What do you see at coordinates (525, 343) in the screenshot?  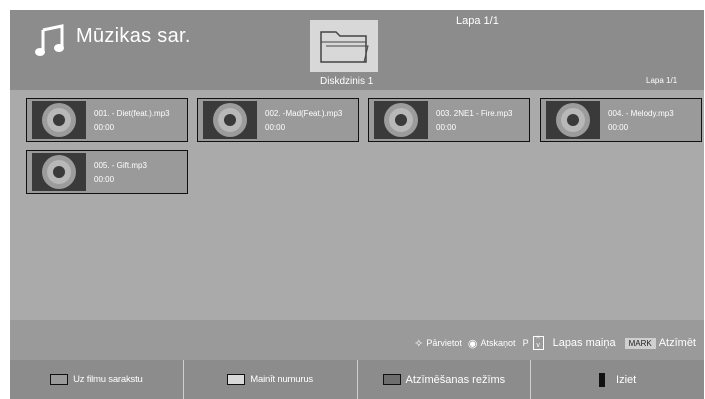 I see `hint-p: P` at bounding box center [525, 343].